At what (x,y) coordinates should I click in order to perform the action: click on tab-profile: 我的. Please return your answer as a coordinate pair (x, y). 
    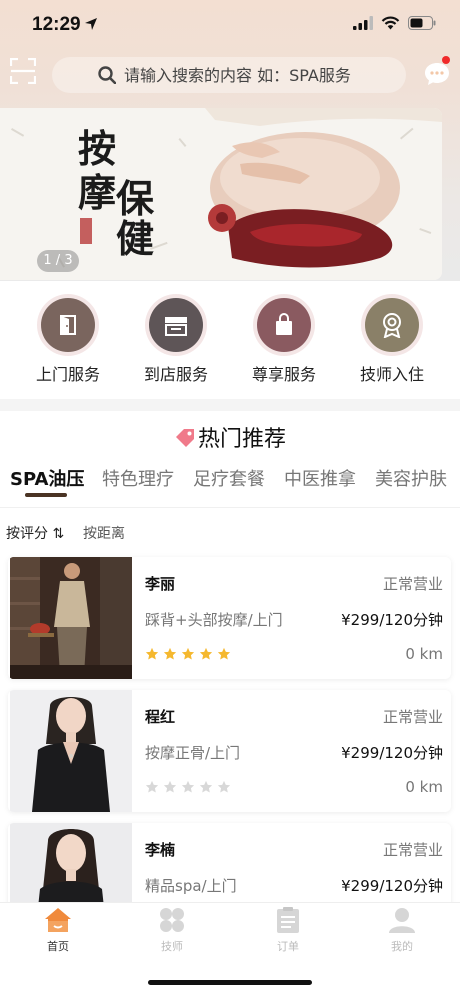
    Looking at the image, I should click on (402, 930).